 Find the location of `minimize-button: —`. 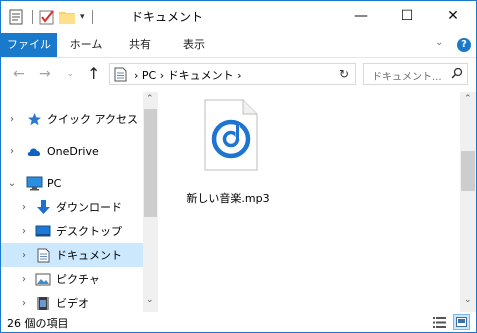

minimize-button: — is located at coordinates (361, 16).